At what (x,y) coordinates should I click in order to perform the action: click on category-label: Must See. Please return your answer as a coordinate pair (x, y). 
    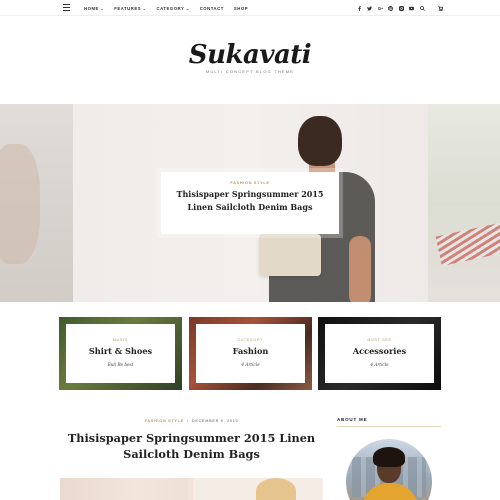
    Looking at the image, I should click on (379, 340).